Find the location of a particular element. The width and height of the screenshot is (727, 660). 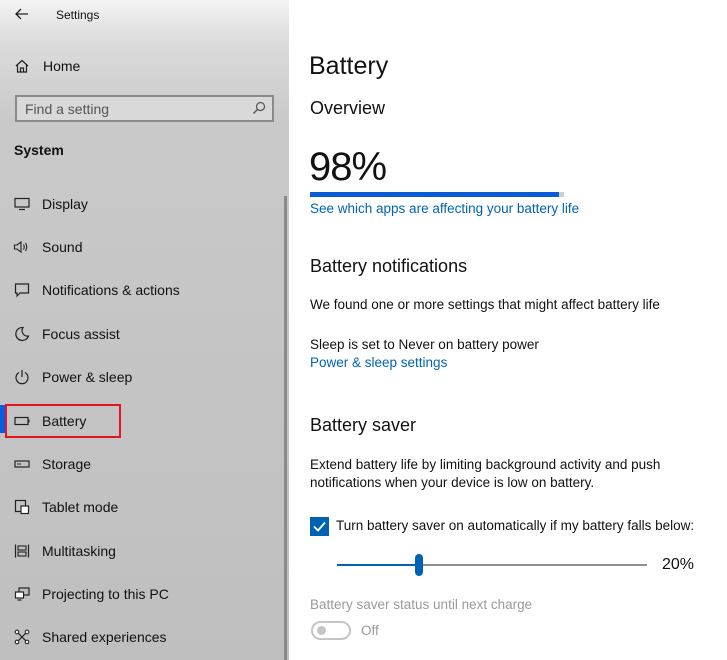

toggle-knob is located at coordinates (321, 630).